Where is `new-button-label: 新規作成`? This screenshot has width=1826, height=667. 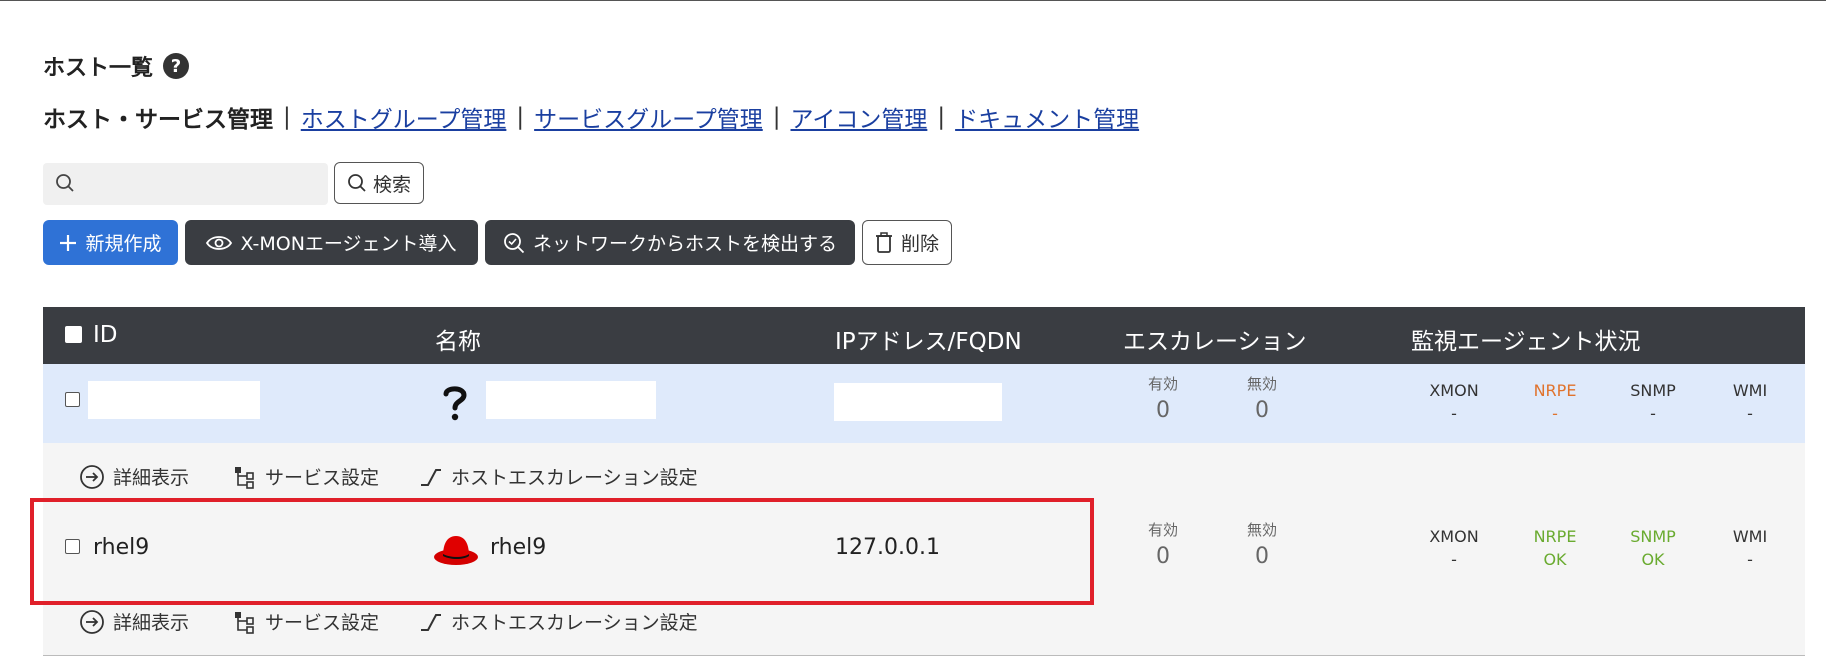
new-button-label: 新規作成 is located at coordinates (123, 244).